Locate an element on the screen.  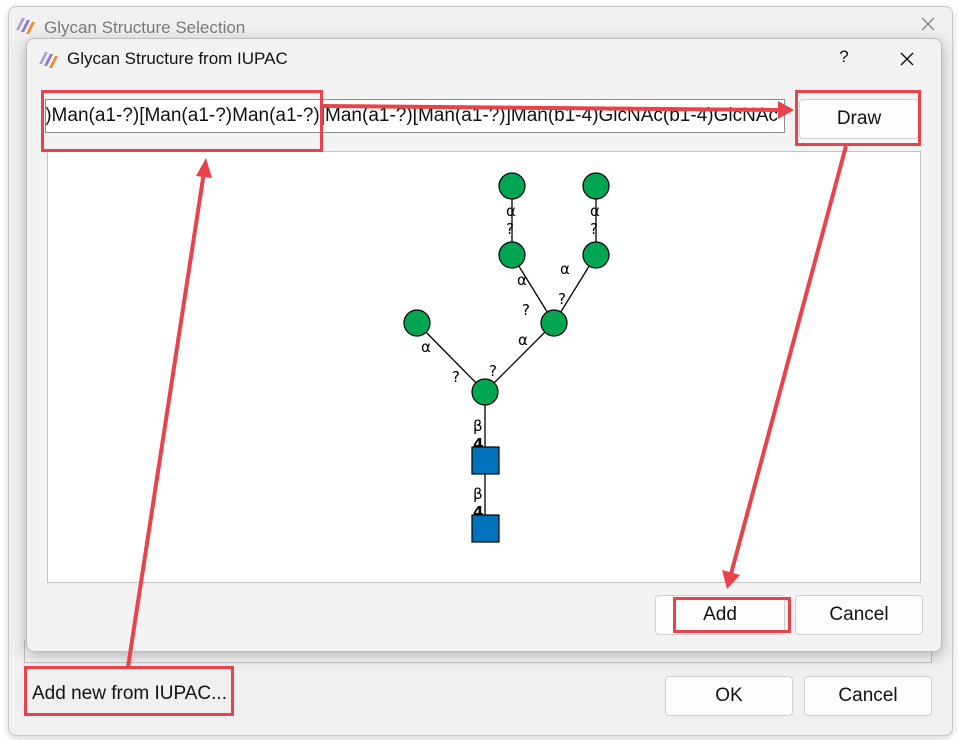
dialog-logo-icon is located at coordinates (48, 60).